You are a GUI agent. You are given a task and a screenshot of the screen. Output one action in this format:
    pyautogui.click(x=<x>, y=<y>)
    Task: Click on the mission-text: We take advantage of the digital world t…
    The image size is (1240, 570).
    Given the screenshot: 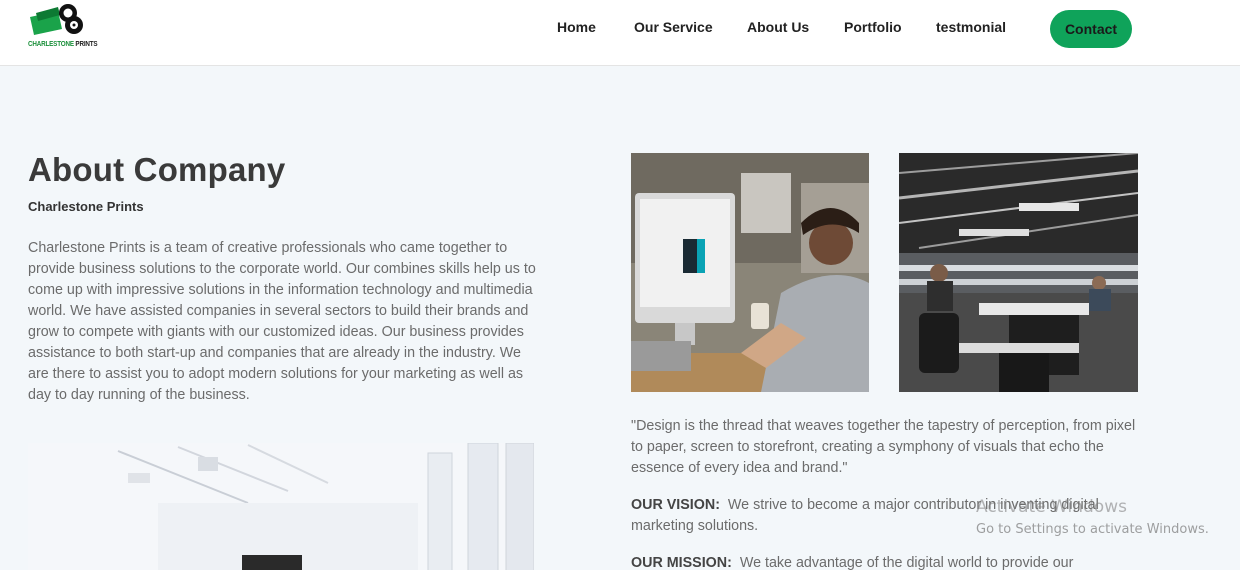 What is the action you would take?
    pyautogui.click(x=906, y=562)
    